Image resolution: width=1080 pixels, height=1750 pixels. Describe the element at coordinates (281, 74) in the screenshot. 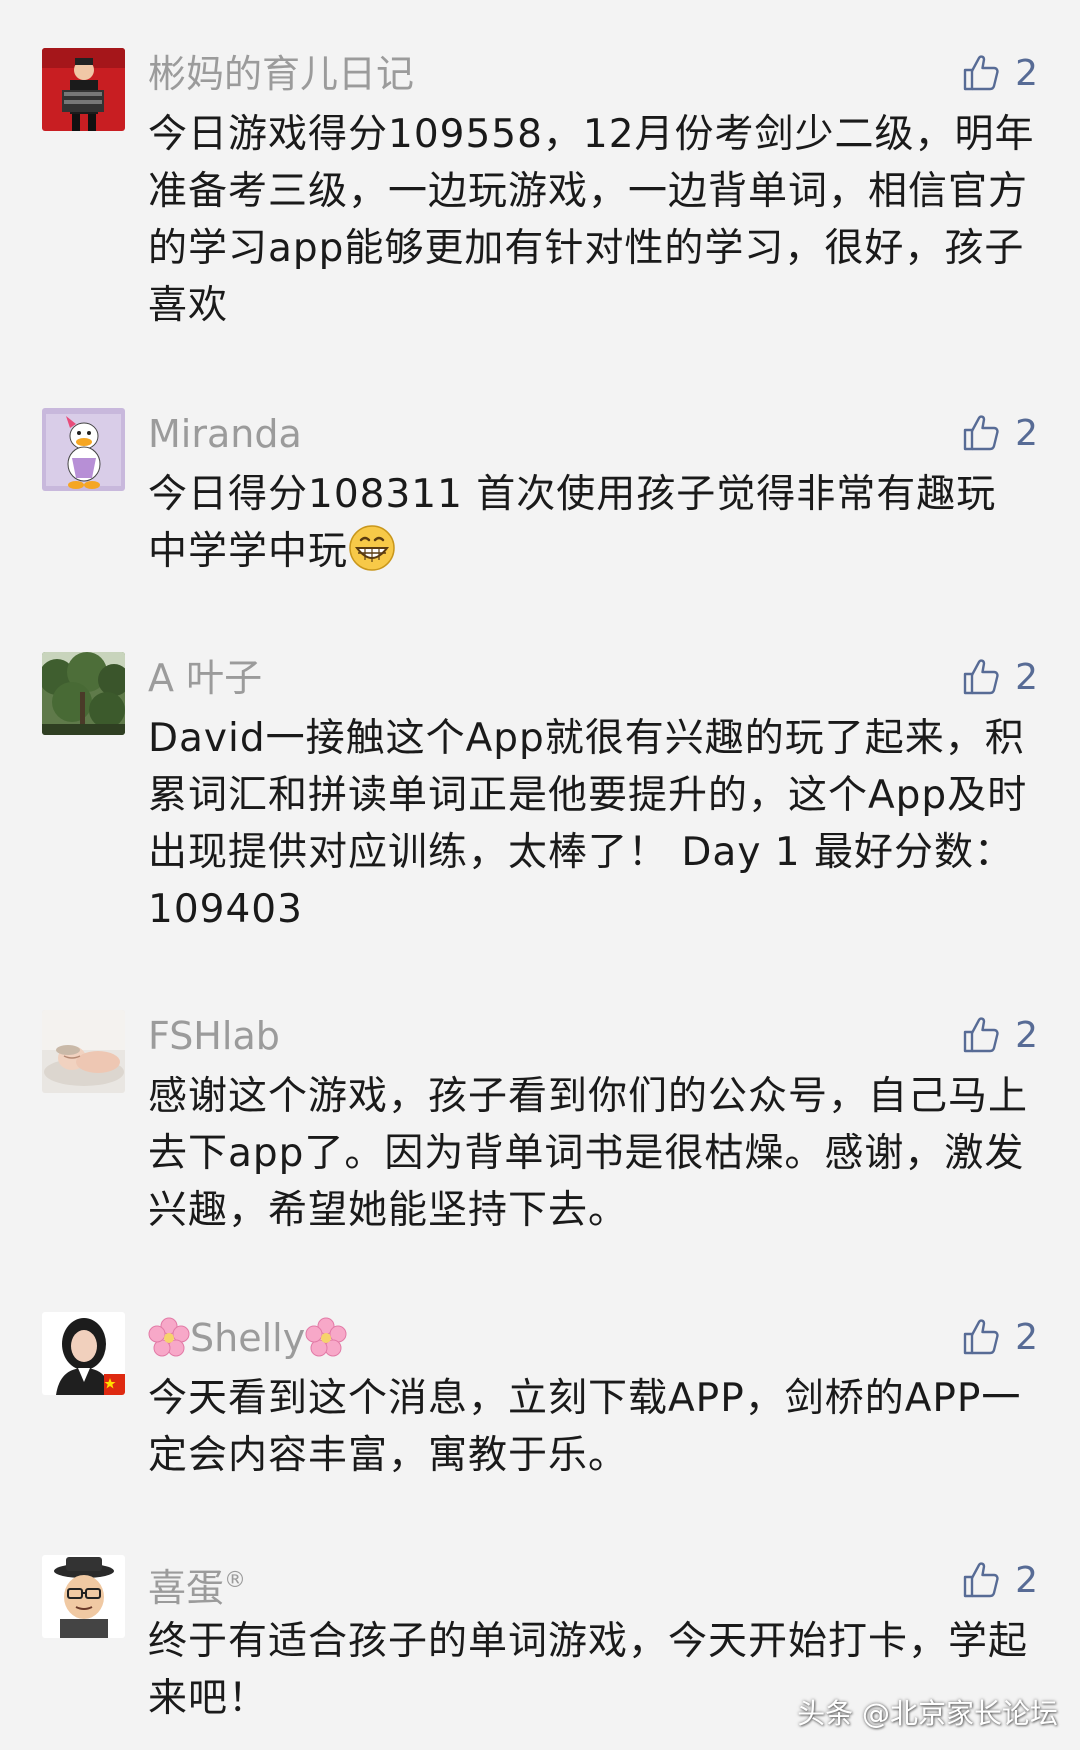

I see `commenter-name: 彬妈的育儿日记` at that location.